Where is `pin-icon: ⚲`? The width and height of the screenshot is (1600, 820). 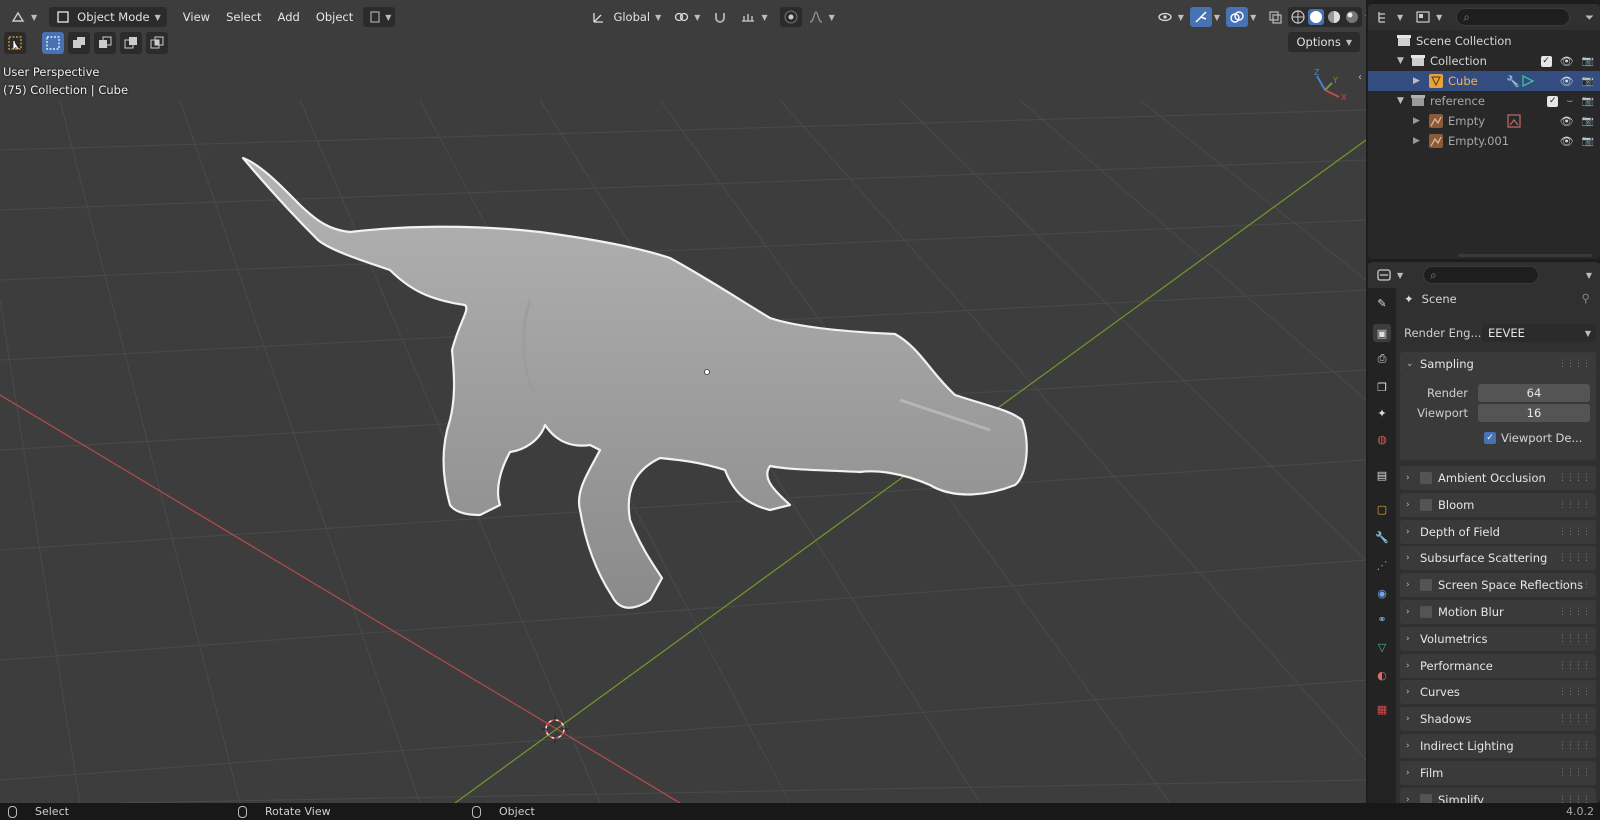
pin-icon: ⚲ is located at coordinates (1586, 298).